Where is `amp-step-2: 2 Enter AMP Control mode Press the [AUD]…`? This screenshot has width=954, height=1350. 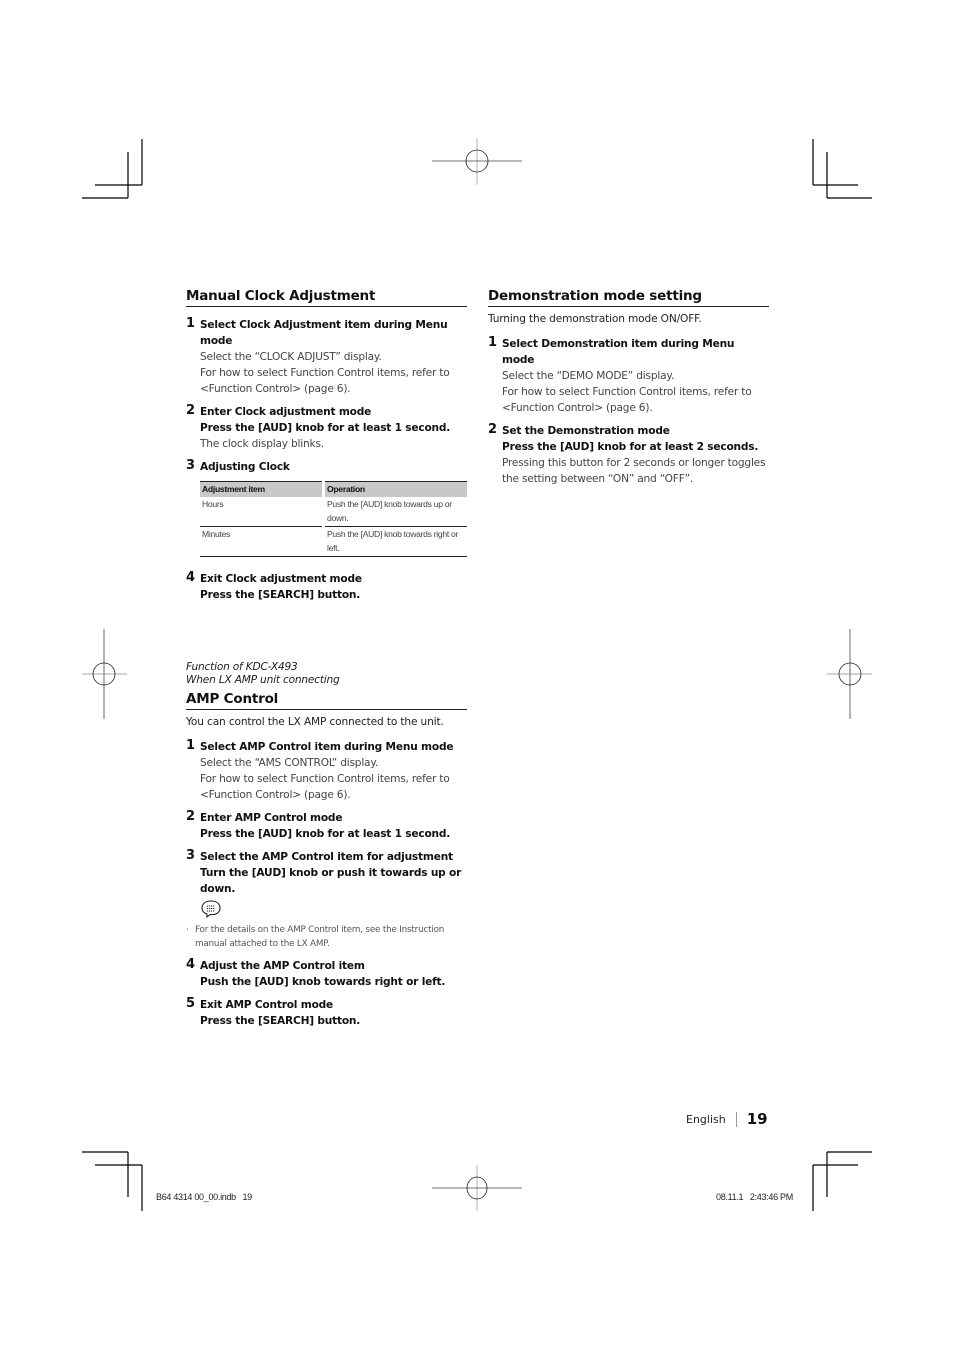
amp-step-2: 2 Enter AMP Control mode Press the [AUD]… is located at coordinates (326, 825).